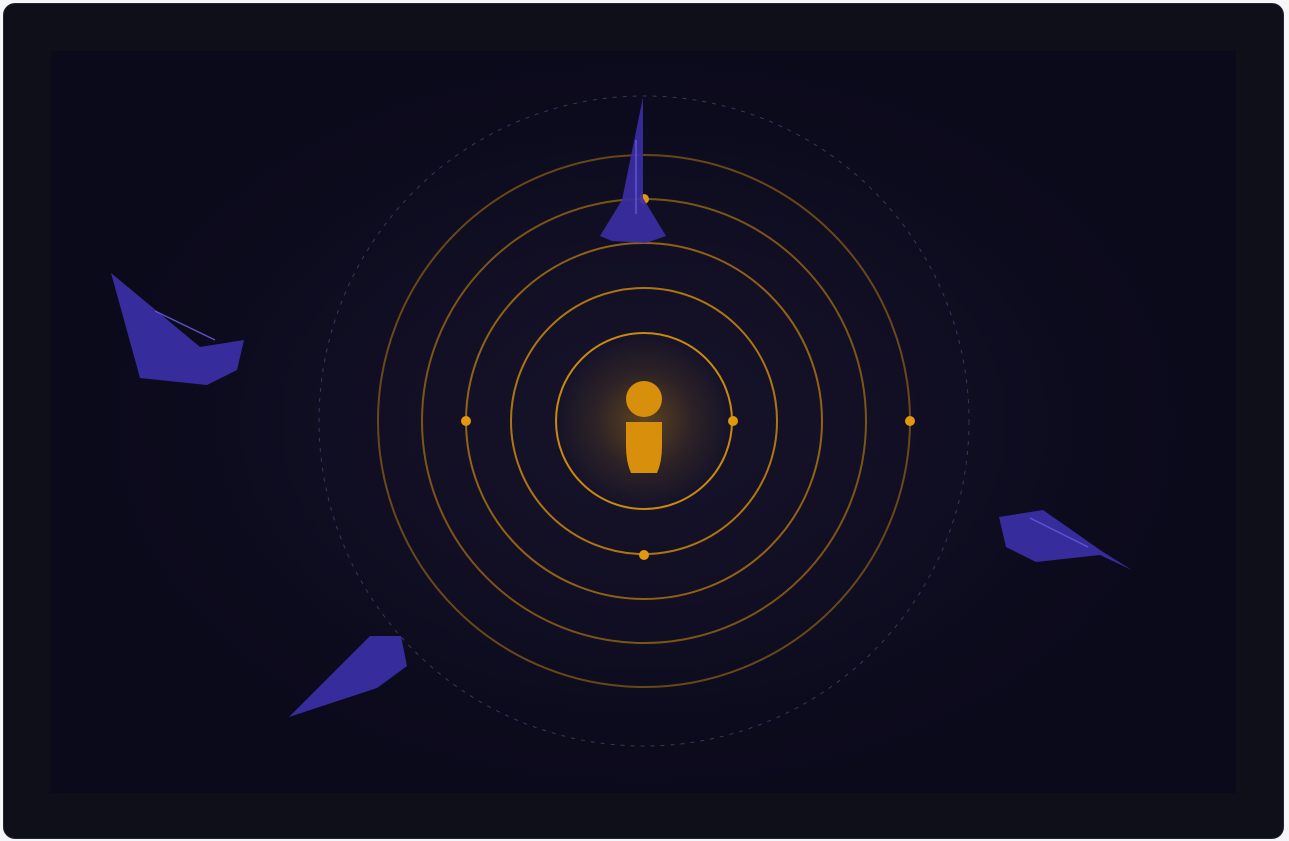 This screenshot has height=841, width=1289. Describe the element at coordinates (733, 421) in the screenshot. I see `orbit-dot-inner-right` at that location.